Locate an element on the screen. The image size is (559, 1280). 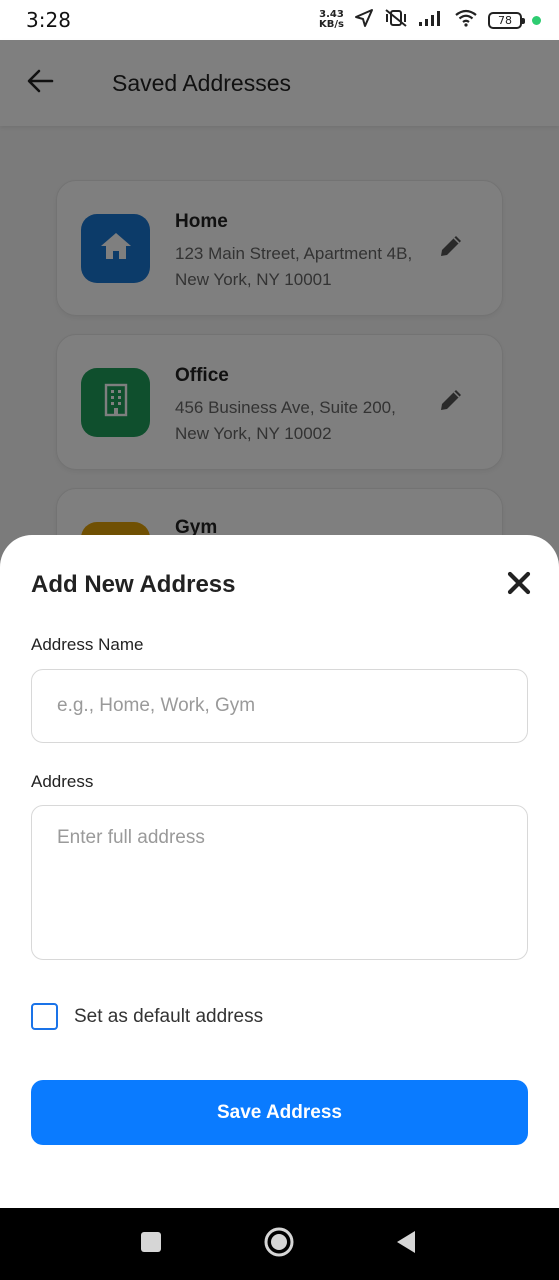
wifi-icon is located at coordinates (466, 20).